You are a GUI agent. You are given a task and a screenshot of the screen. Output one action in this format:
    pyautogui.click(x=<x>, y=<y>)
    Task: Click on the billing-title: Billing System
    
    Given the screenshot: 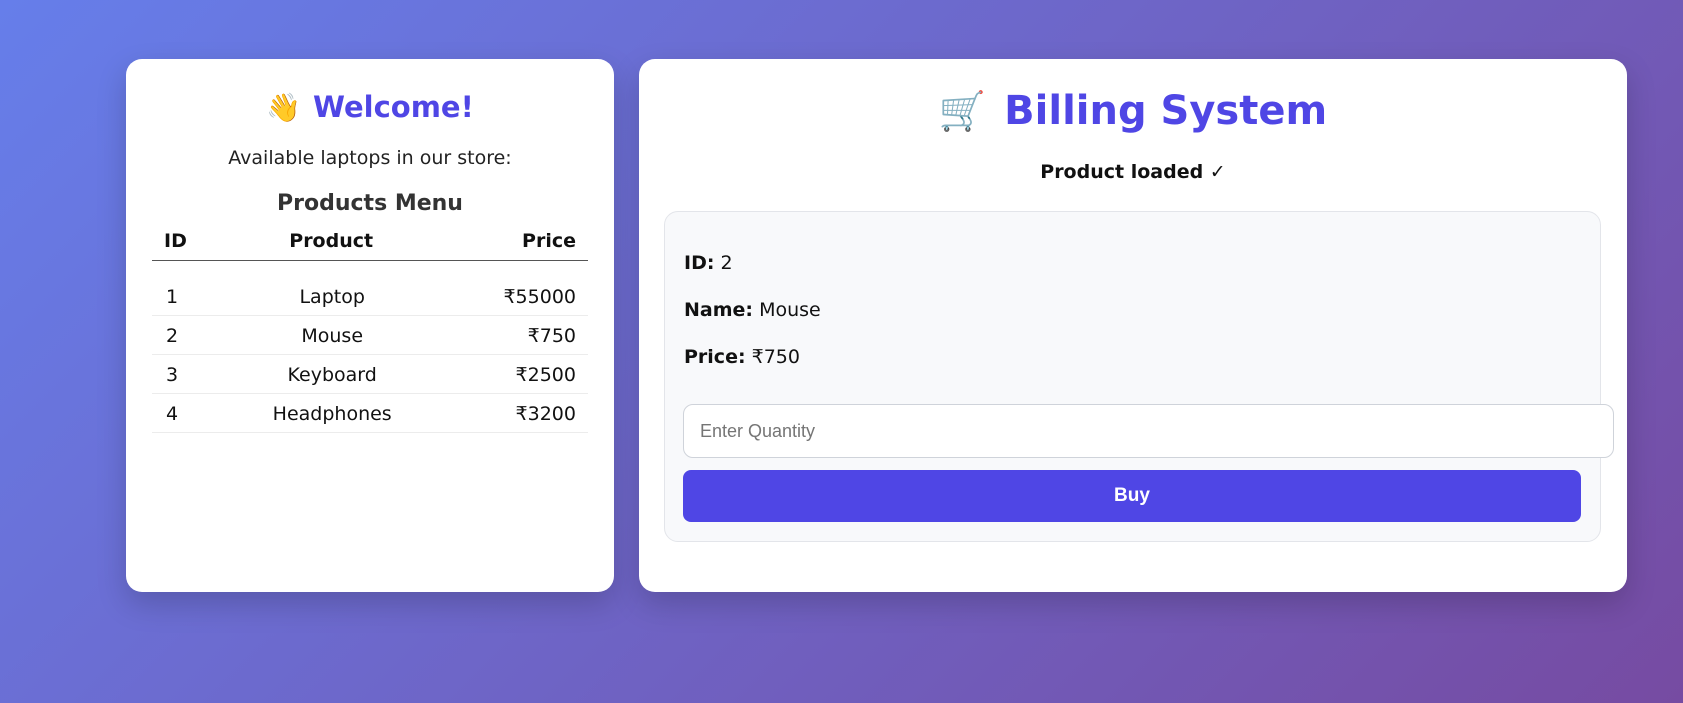 What is the action you would take?
    pyautogui.click(x=1166, y=111)
    